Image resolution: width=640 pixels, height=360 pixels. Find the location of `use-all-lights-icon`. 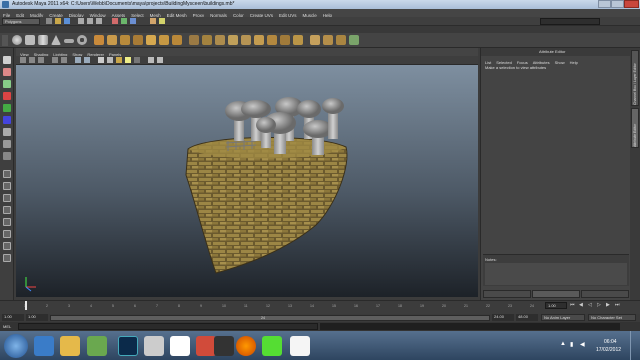

use-all-lights-icon is located at coordinates (128, 60).